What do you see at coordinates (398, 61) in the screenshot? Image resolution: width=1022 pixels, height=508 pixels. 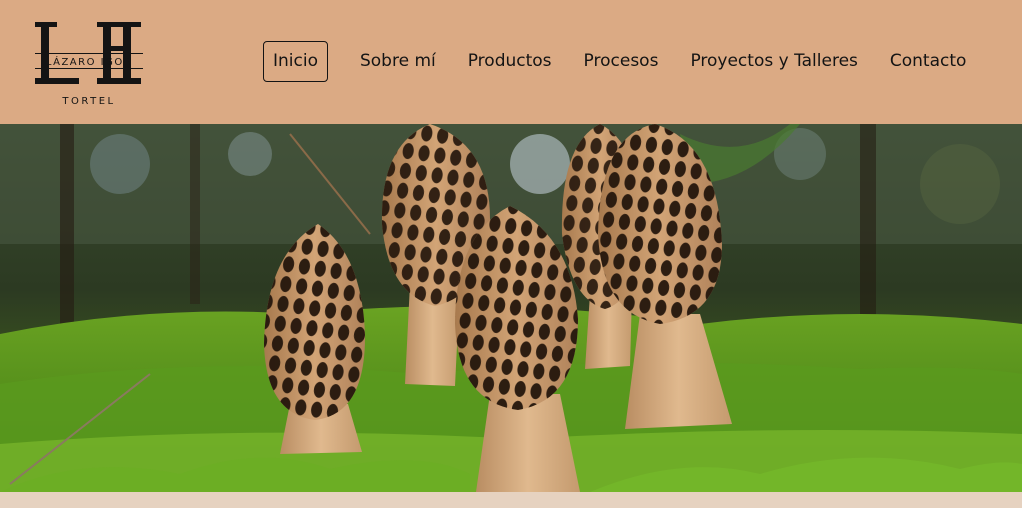 I see `nav-item-sobre-mi: Sobre mí` at bounding box center [398, 61].